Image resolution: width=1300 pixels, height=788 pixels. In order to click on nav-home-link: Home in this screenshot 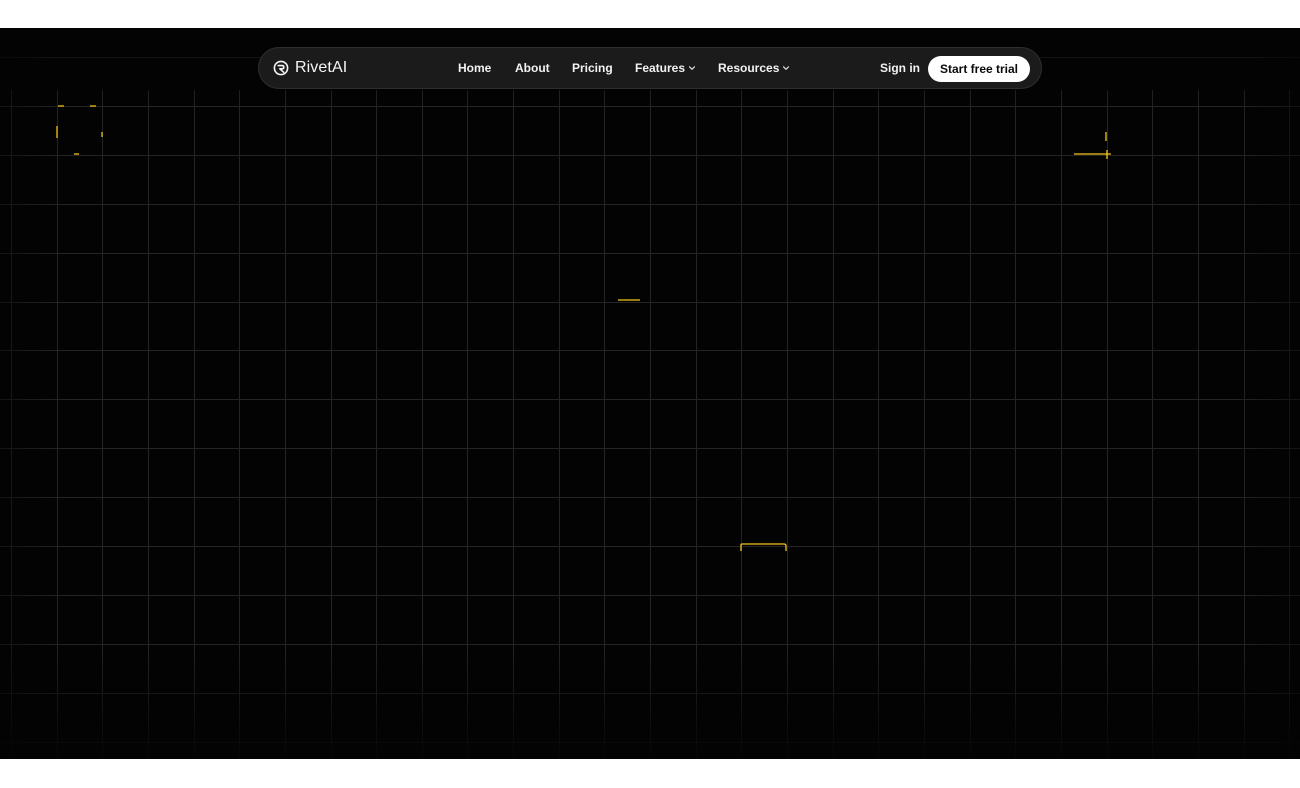, I will do `click(474, 68)`.